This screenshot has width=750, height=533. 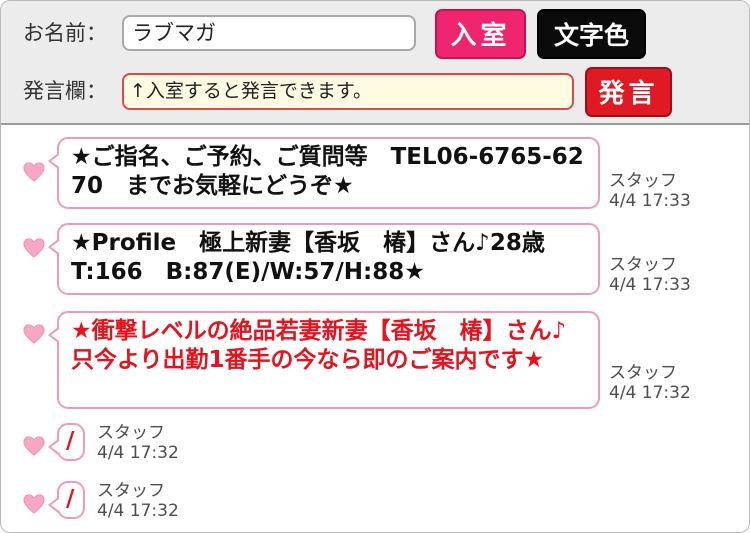 I want to click on enter-room-button: 入室, so click(x=480, y=34).